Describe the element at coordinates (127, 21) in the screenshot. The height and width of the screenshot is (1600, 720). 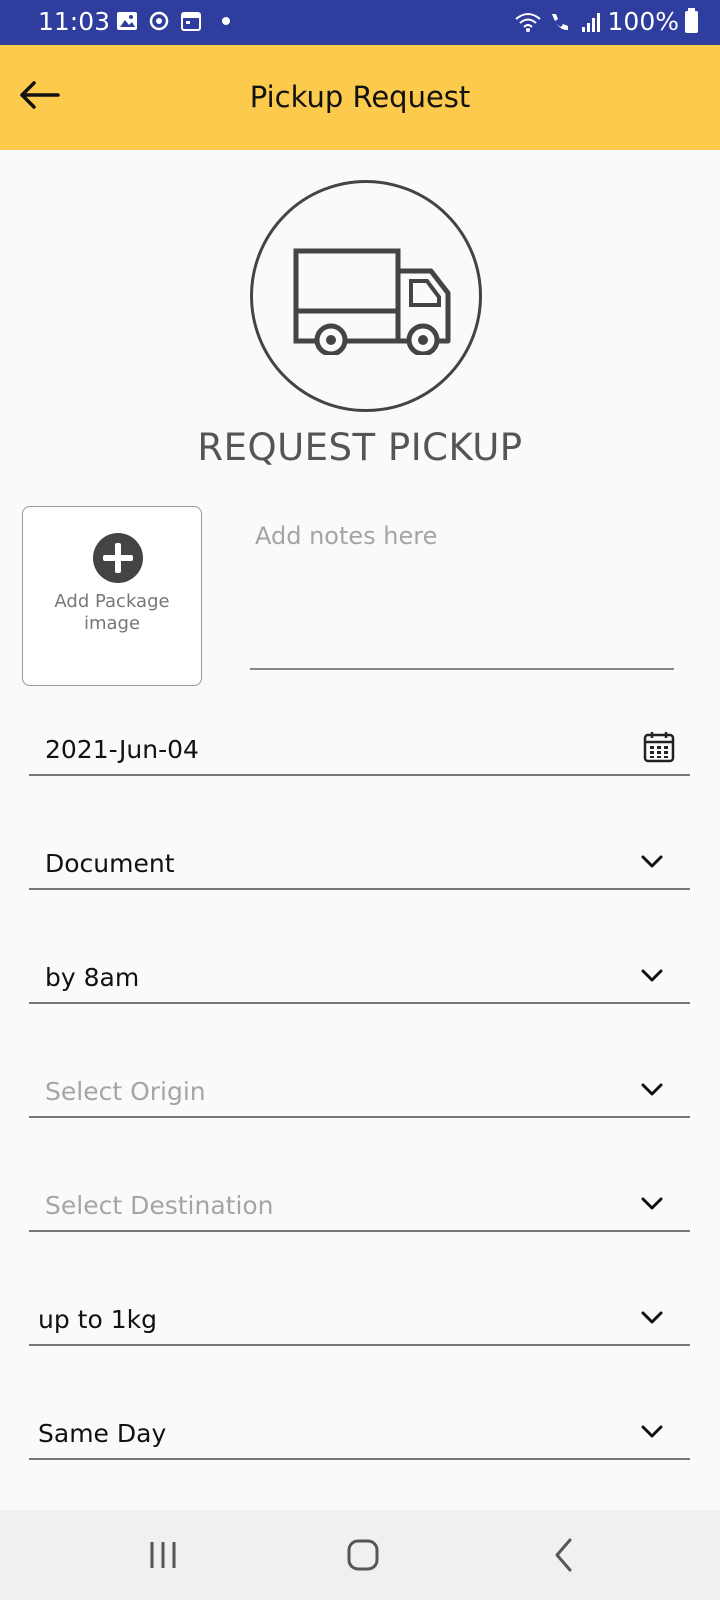
I see `gallery-icon` at that location.